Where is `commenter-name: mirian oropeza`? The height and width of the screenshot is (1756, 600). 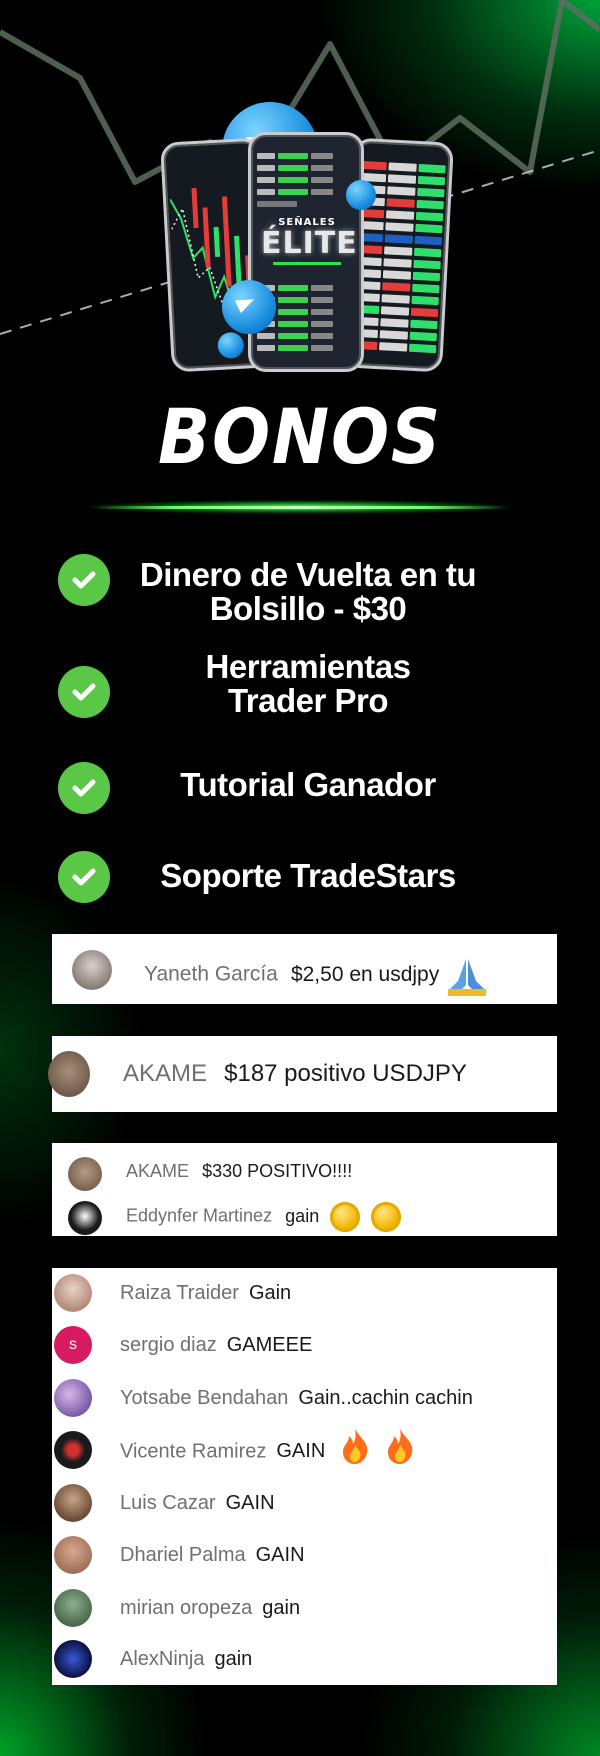 commenter-name: mirian oropeza is located at coordinates (186, 1608).